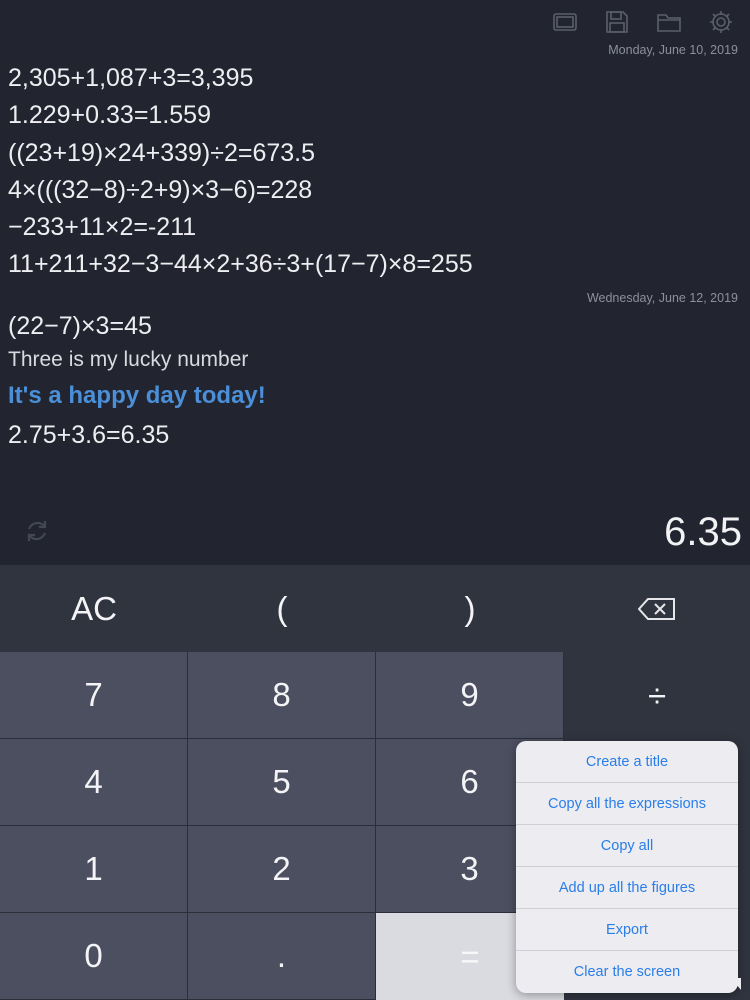 The width and height of the screenshot is (750, 1000). I want to click on history-line: 2.75+3.6=6.35, so click(375, 435).